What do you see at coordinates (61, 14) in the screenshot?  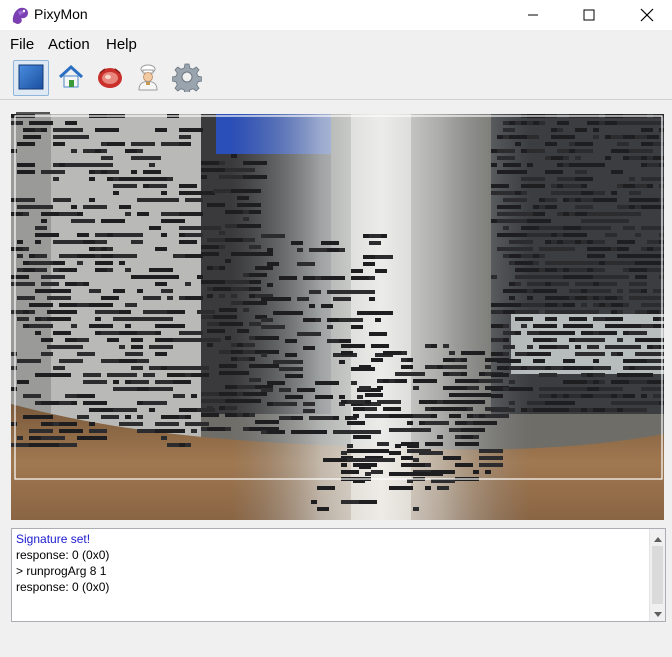 I see `window-title: PixyMon` at bounding box center [61, 14].